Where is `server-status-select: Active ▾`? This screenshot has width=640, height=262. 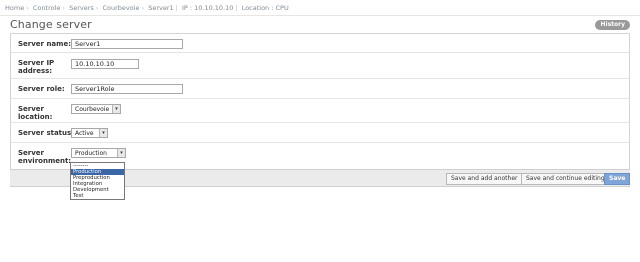
server-status-select: Active ▾ is located at coordinates (89, 133).